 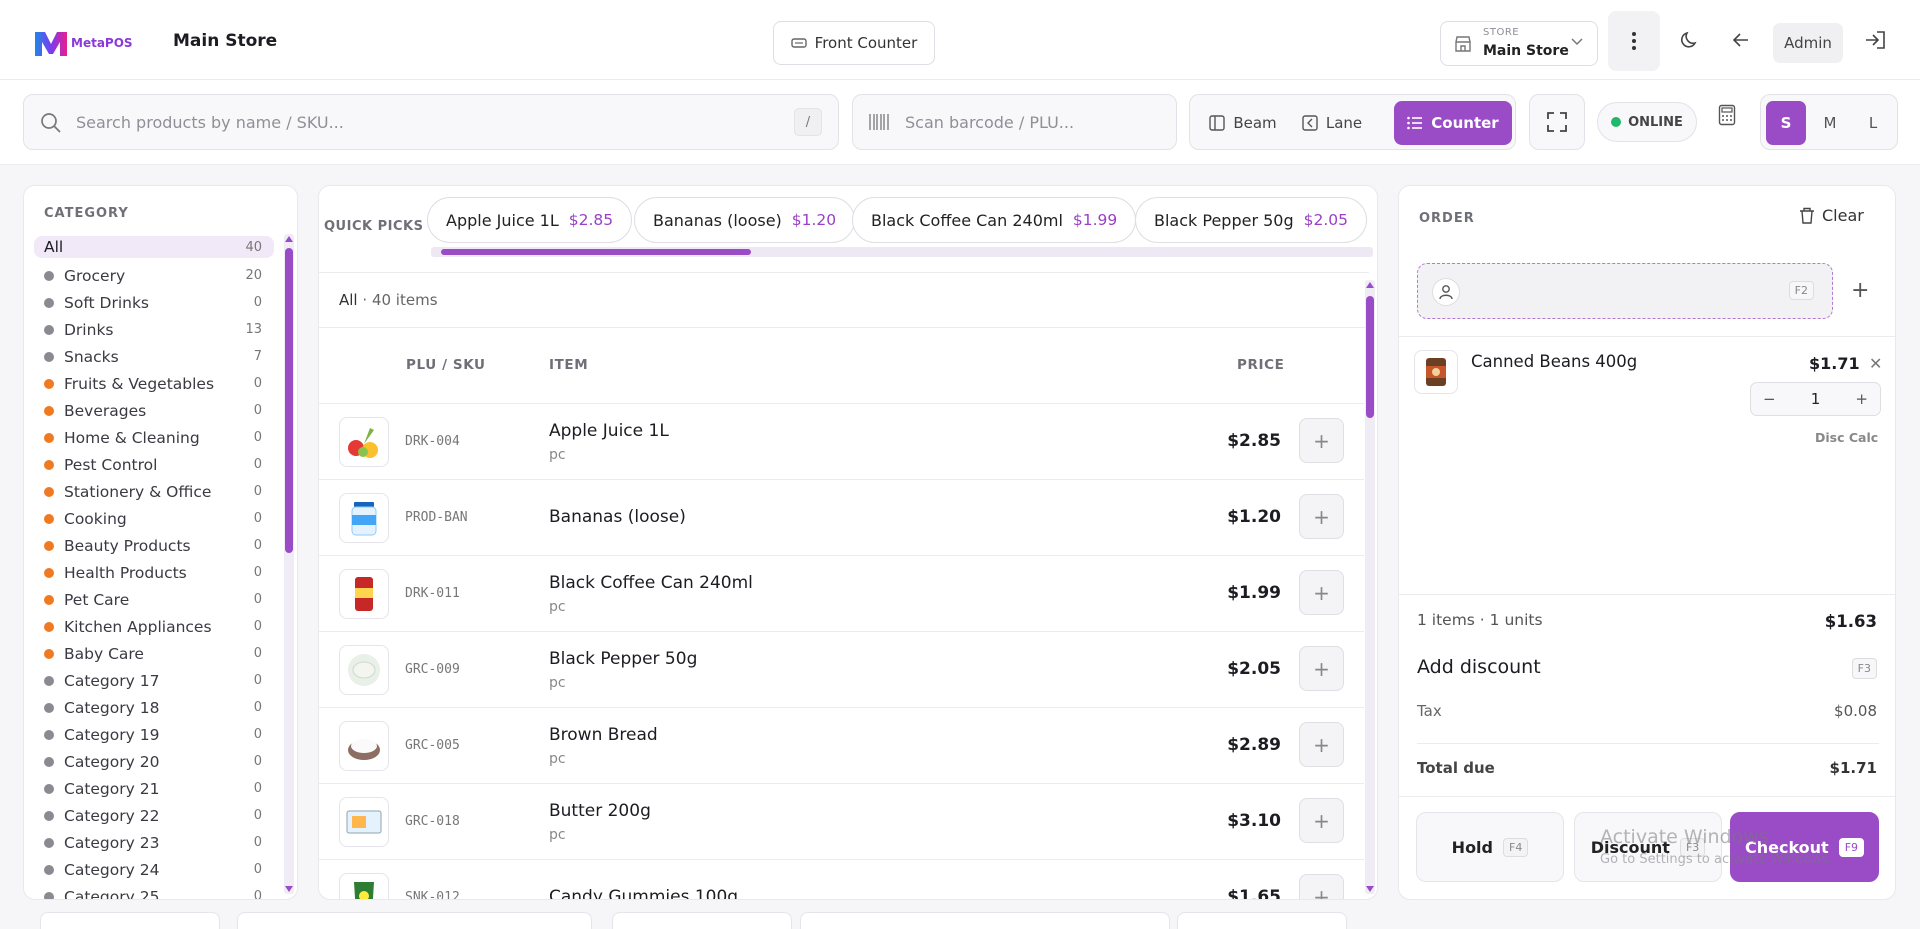 I want to click on category-scroll-thumb, so click(x=289, y=400).